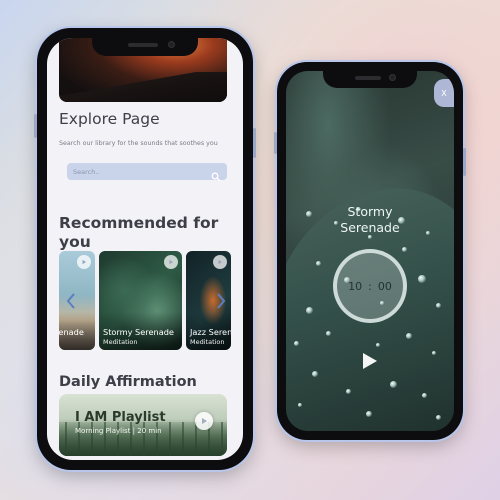 The height and width of the screenshot is (500, 500). I want to click on track-title-line1: Stormy, so click(370, 211).